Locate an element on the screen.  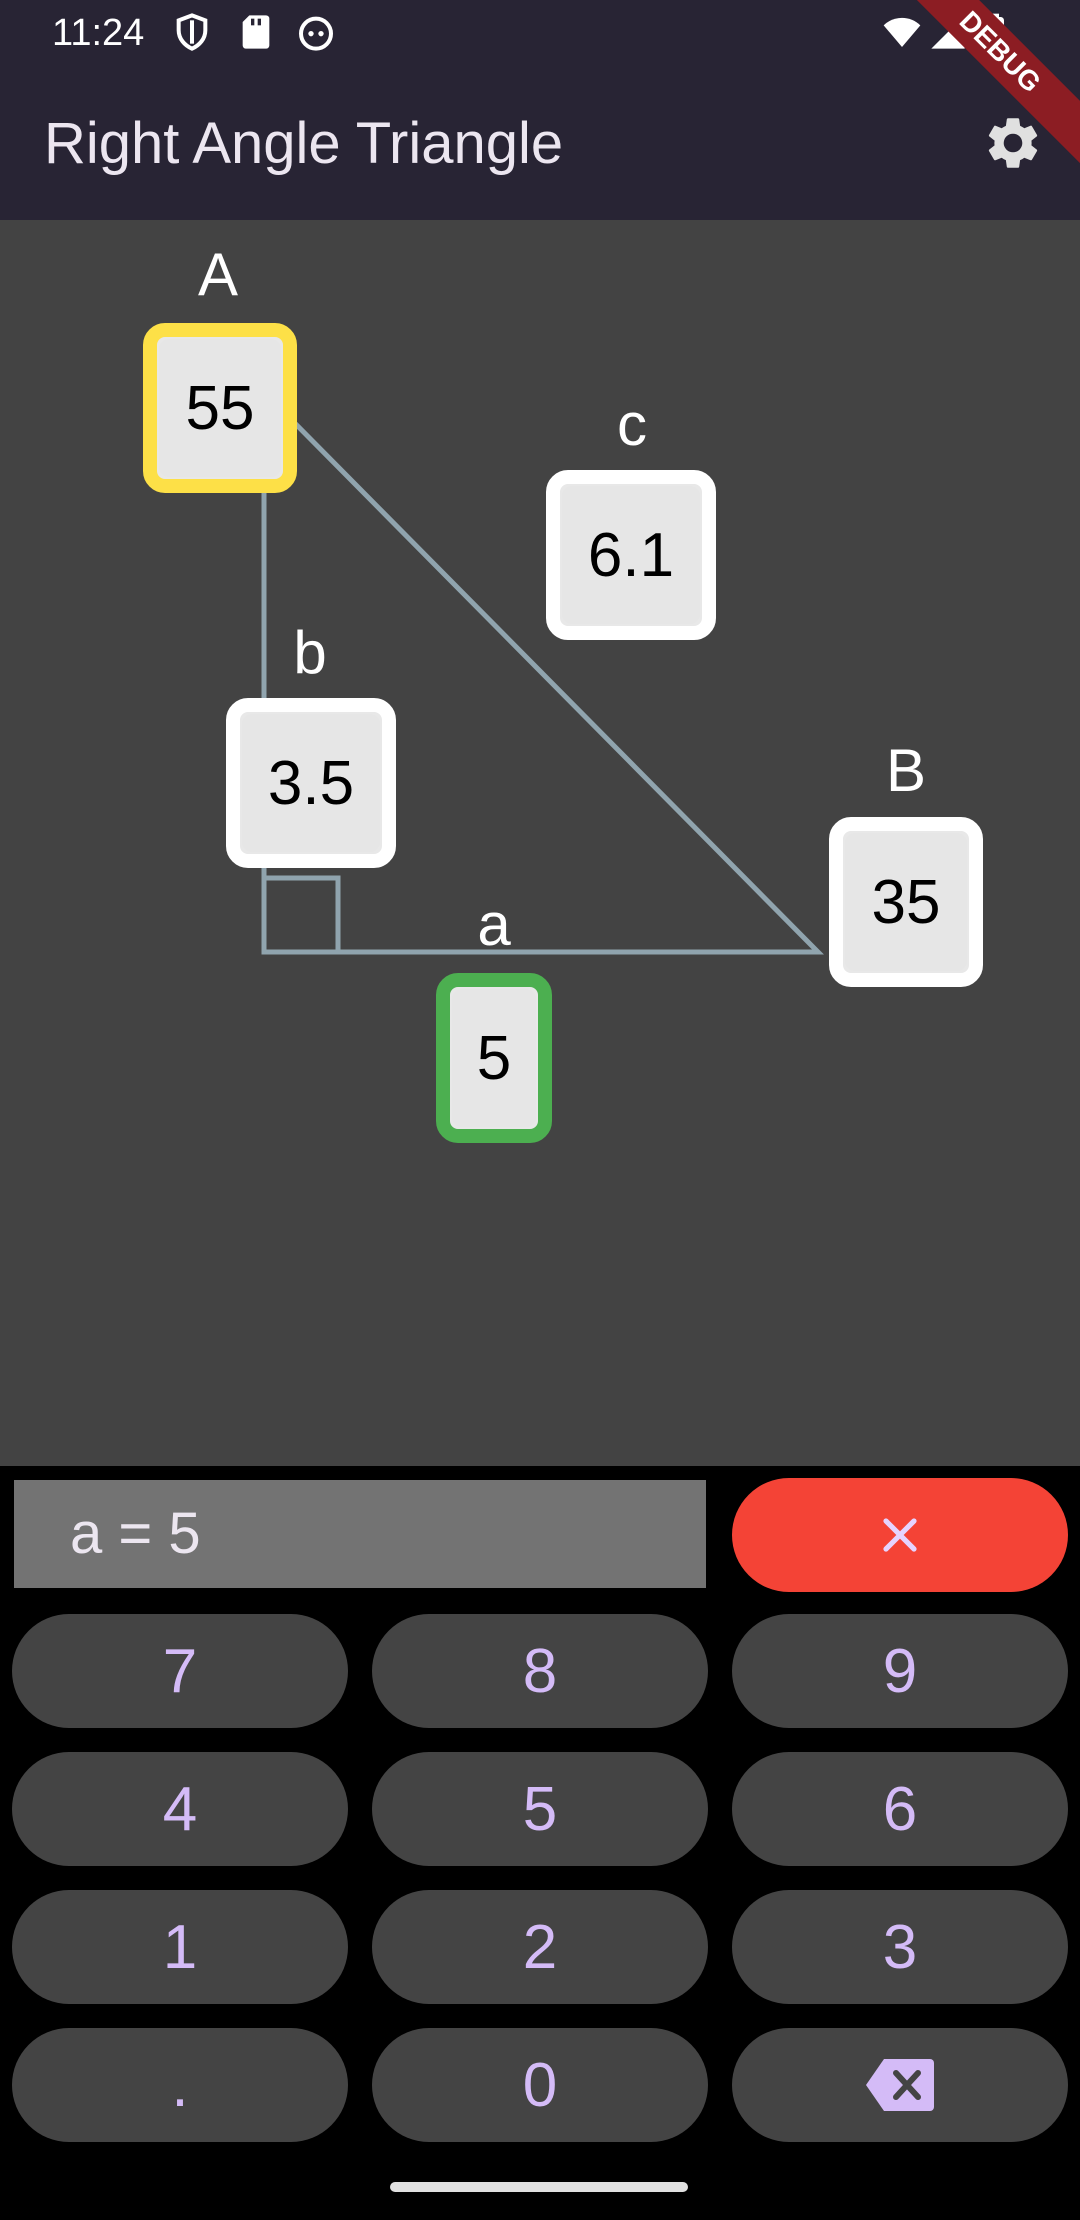
status-time: 11:24 is located at coordinates (98, 33).